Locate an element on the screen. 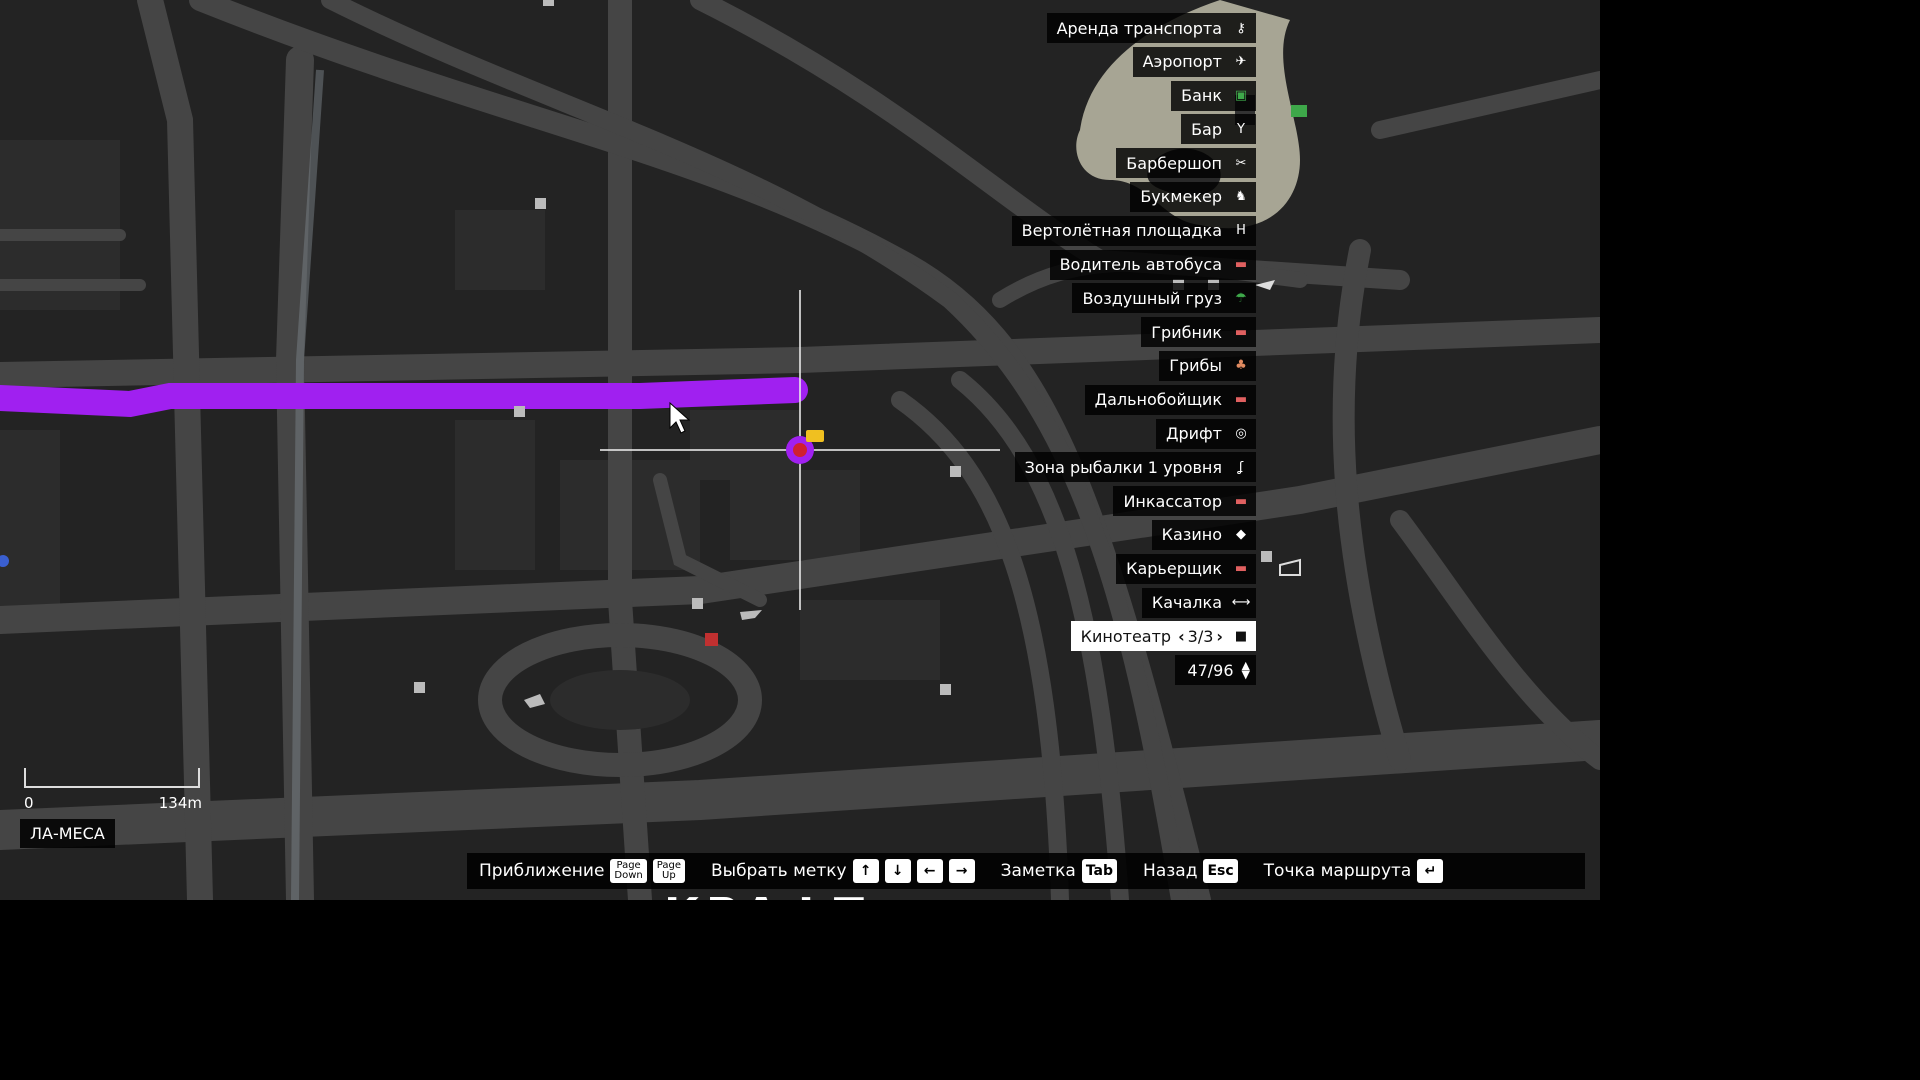  legend-item-selected: Кинотеатр ‹ 3/3 › ■ is located at coordinates (1163, 636).